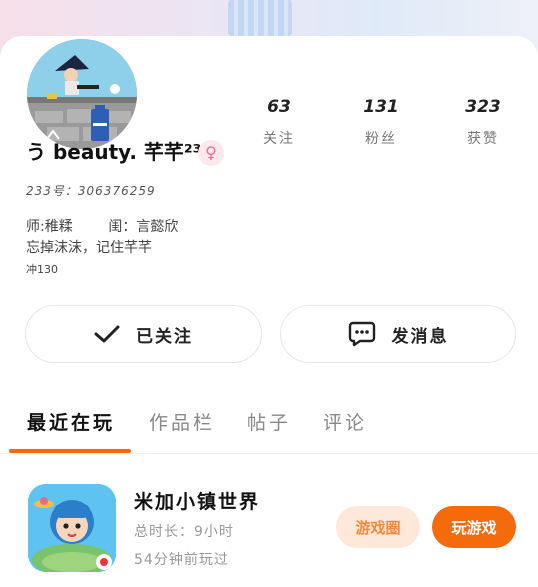 The image size is (538, 587). I want to click on follow-button: 已关注, so click(143, 334).